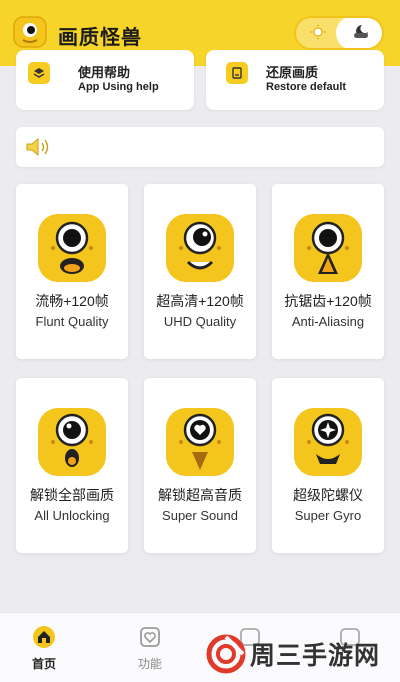 This screenshot has width=400, height=682. Describe the element at coordinates (150, 637) in the screenshot. I see `heart-card-icon` at that location.